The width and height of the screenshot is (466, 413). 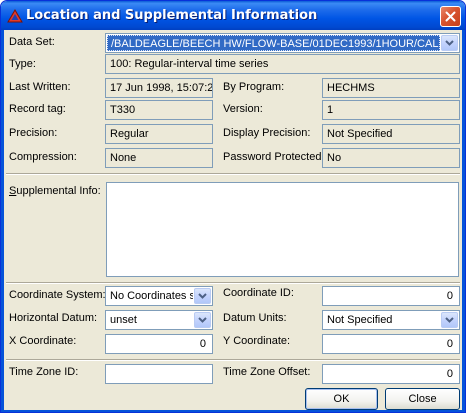 I want to click on time-zone-id-label: Time Zone ID:, so click(x=44, y=372).